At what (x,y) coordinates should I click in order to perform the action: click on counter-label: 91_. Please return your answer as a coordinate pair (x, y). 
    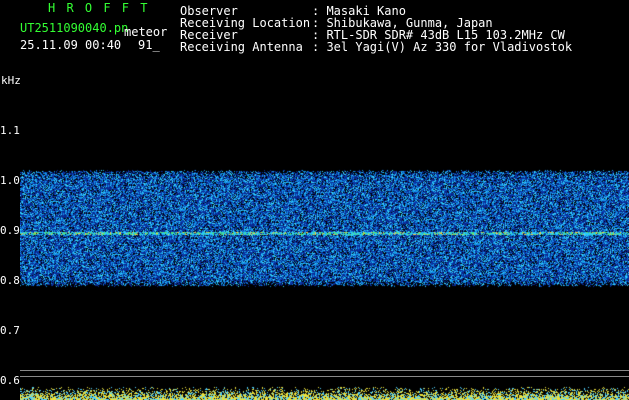
    Looking at the image, I should click on (149, 45).